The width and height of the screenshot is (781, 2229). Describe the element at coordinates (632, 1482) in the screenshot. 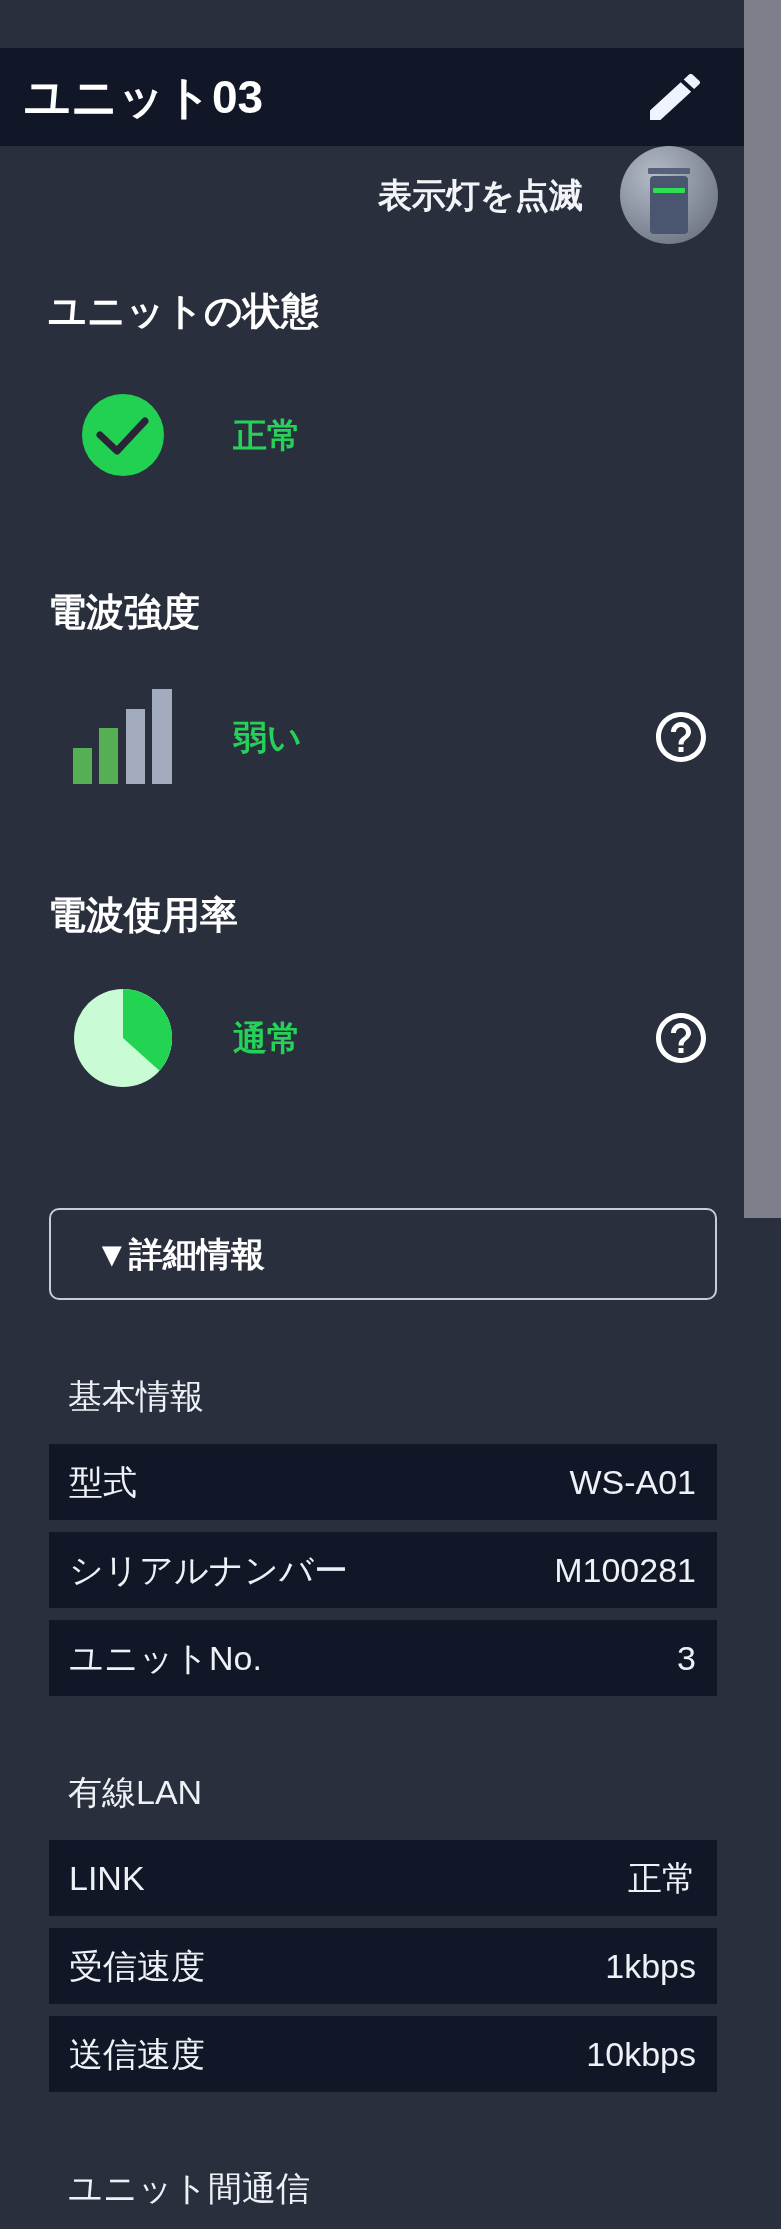

I see `row-value: WS-A01` at that location.